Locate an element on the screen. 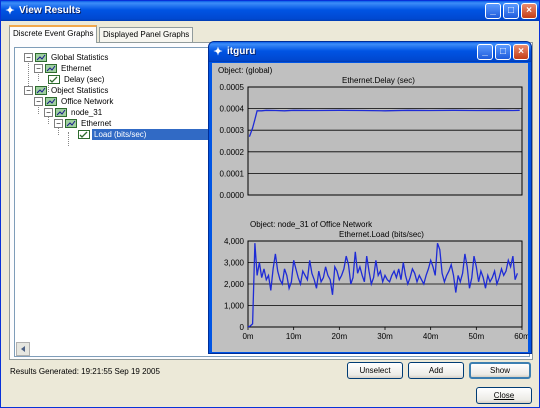 The image size is (540, 408). results-status: Results Generated: 19:21:55 Sep 19 2005 is located at coordinates (85, 371).